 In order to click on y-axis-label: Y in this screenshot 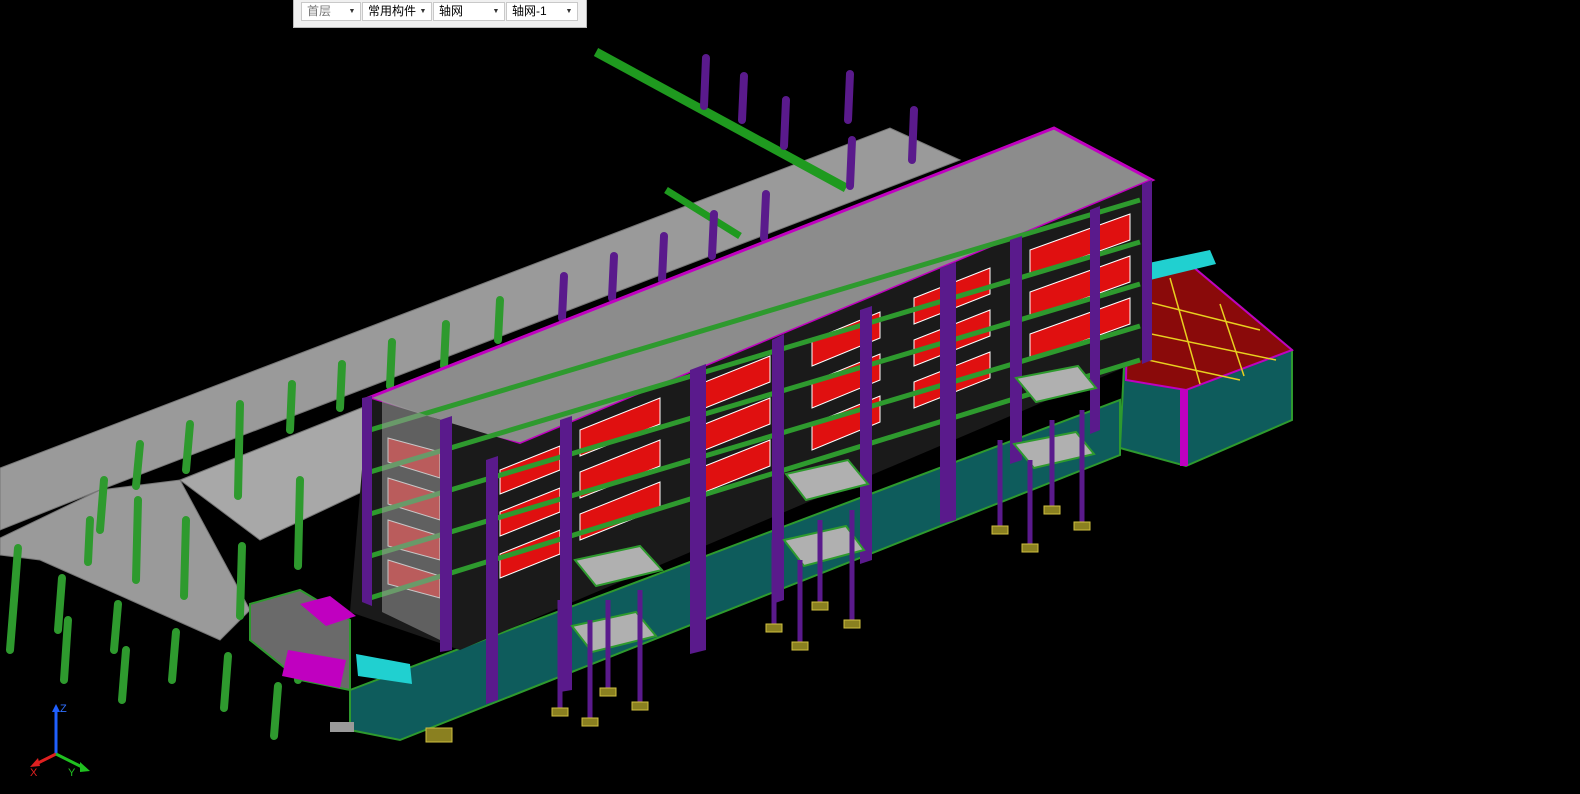, I will do `click(72, 773)`.